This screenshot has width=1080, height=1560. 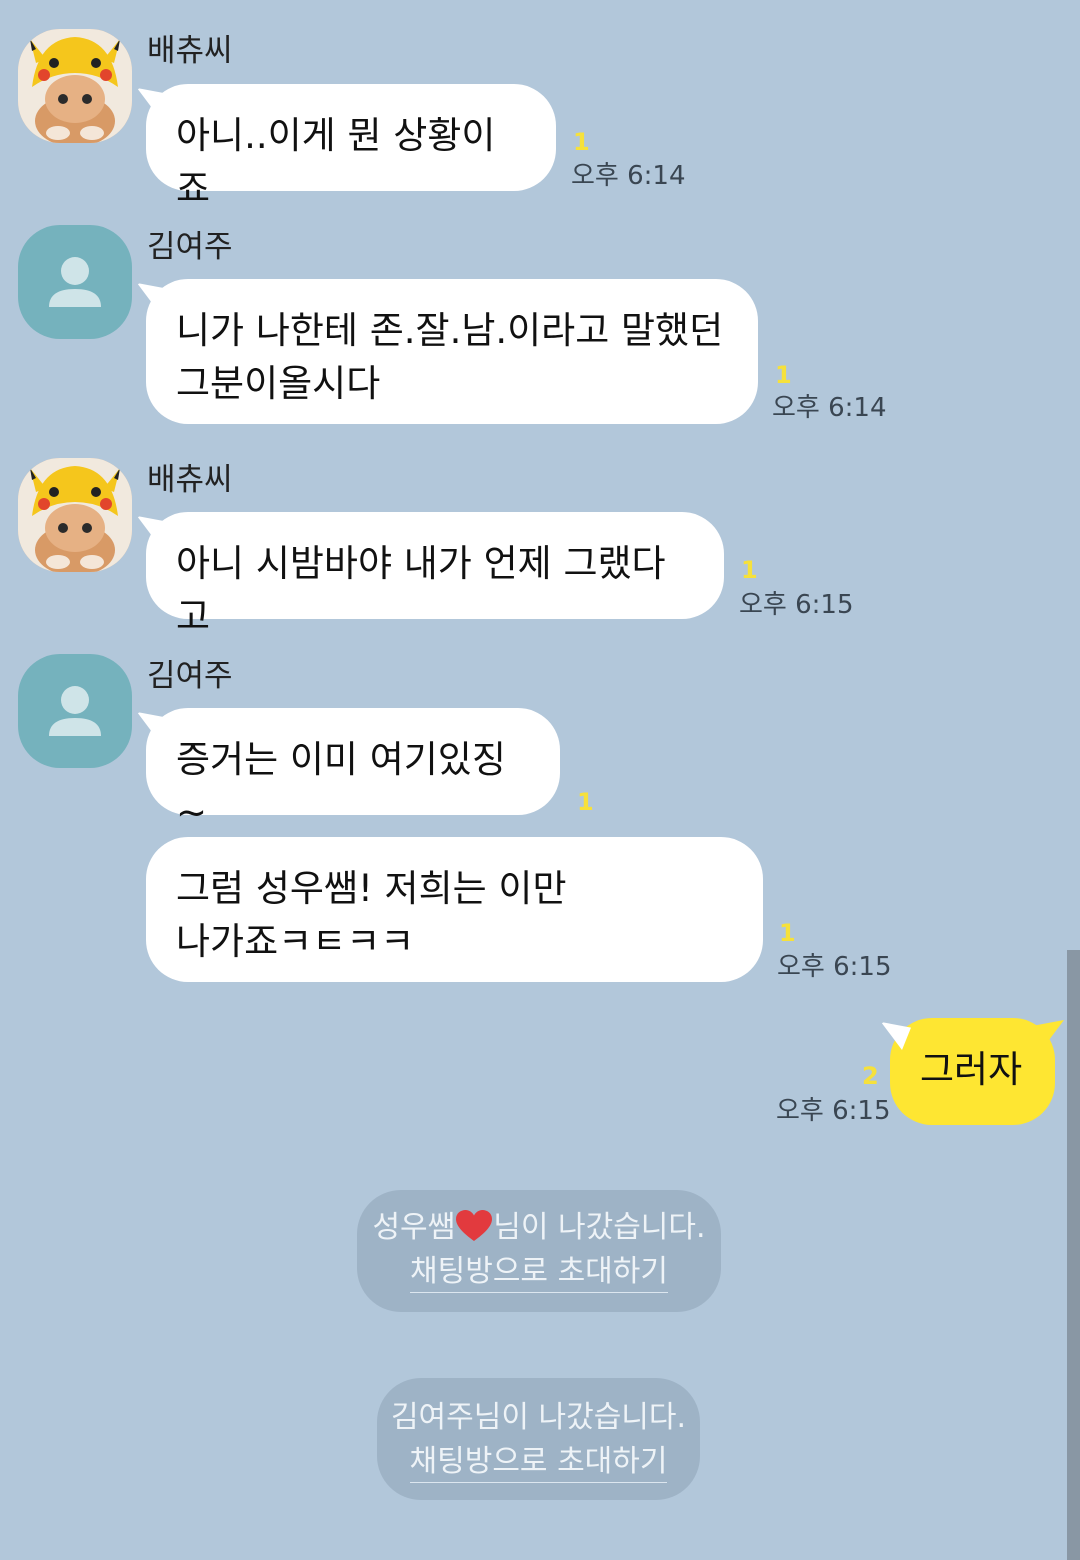 What do you see at coordinates (353, 771) in the screenshot?
I see `message-bubble: 증거는 이미 여기있징~` at bounding box center [353, 771].